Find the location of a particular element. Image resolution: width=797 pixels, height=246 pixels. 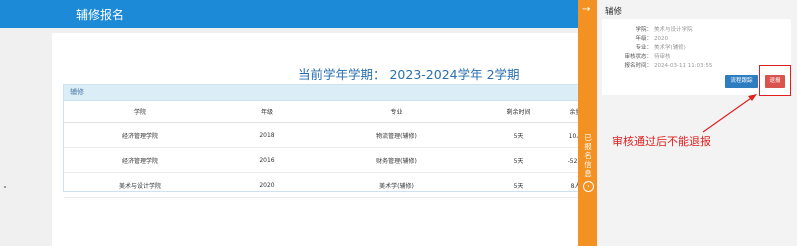

info-row-status: 审核状态： 待审核 is located at coordinates (696, 57).